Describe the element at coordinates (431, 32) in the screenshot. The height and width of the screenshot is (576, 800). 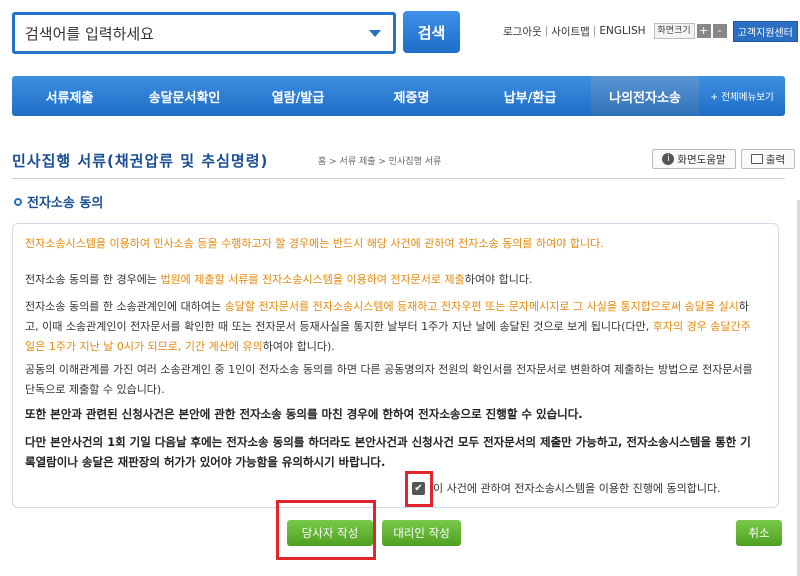
I see `search-button: 검색` at that location.